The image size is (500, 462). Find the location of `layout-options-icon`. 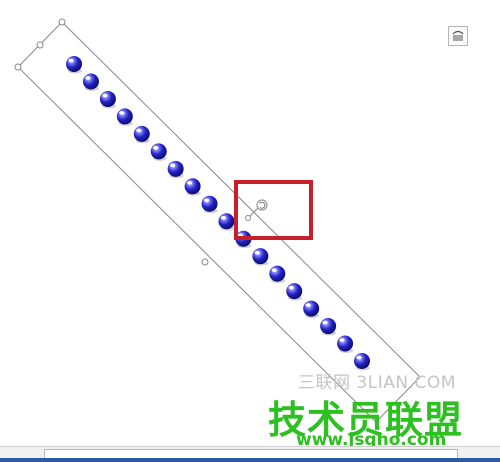

layout-options-icon is located at coordinates (458, 35).